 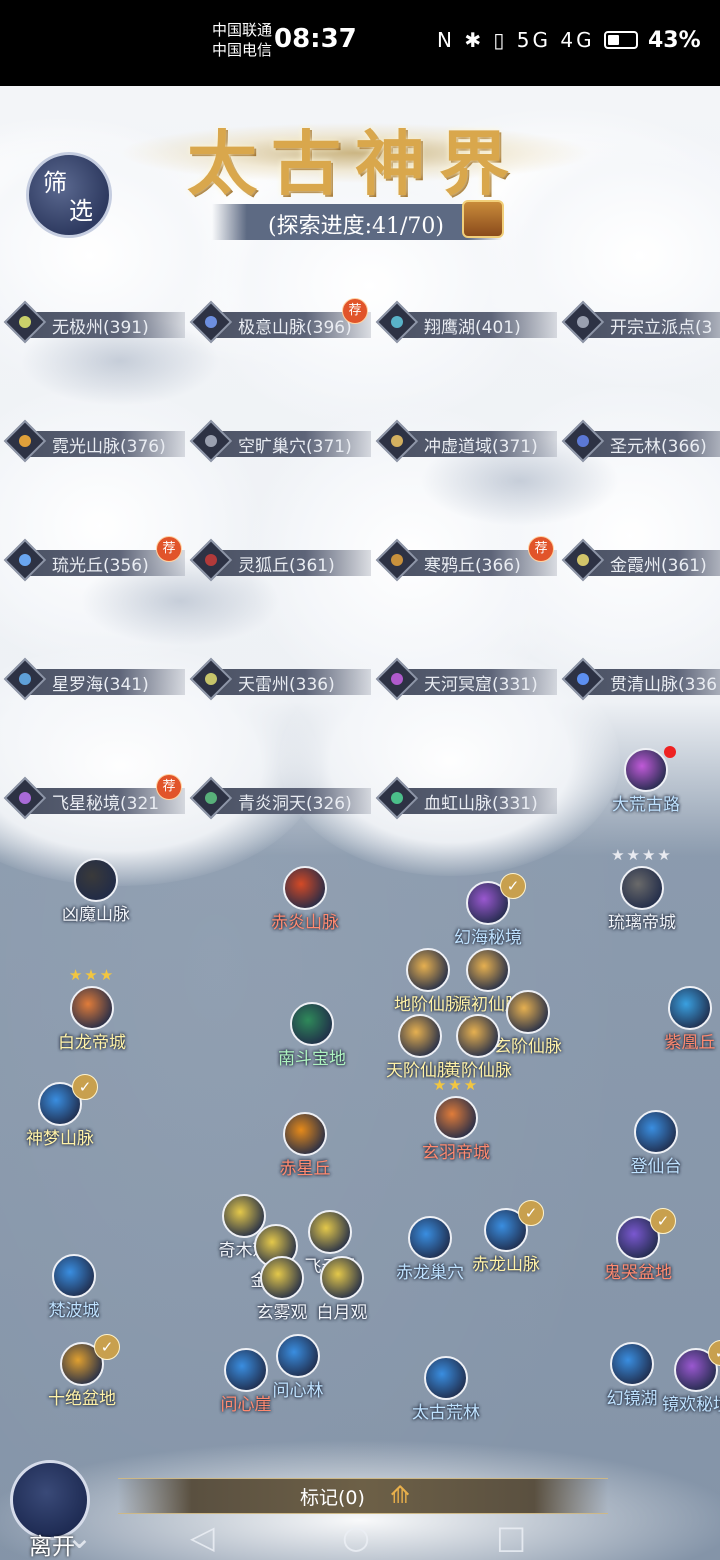 What do you see at coordinates (312, 1059) in the screenshot?
I see `node-label: 南斗宝地` at bounding box center [312, 1059].